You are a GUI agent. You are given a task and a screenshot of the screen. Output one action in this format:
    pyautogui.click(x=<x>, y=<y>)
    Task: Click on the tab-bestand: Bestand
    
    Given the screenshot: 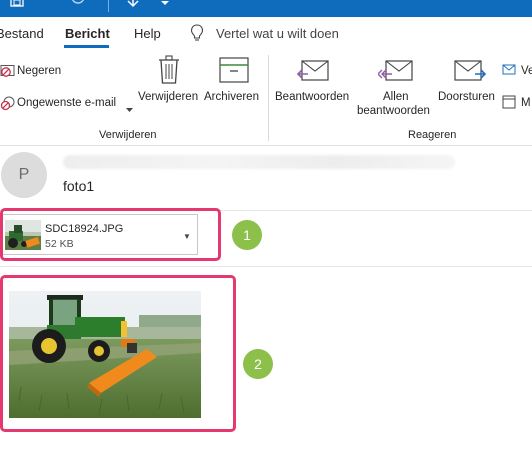 What is the action you would take?
    pyautogui.click(x=22, y=33)
    